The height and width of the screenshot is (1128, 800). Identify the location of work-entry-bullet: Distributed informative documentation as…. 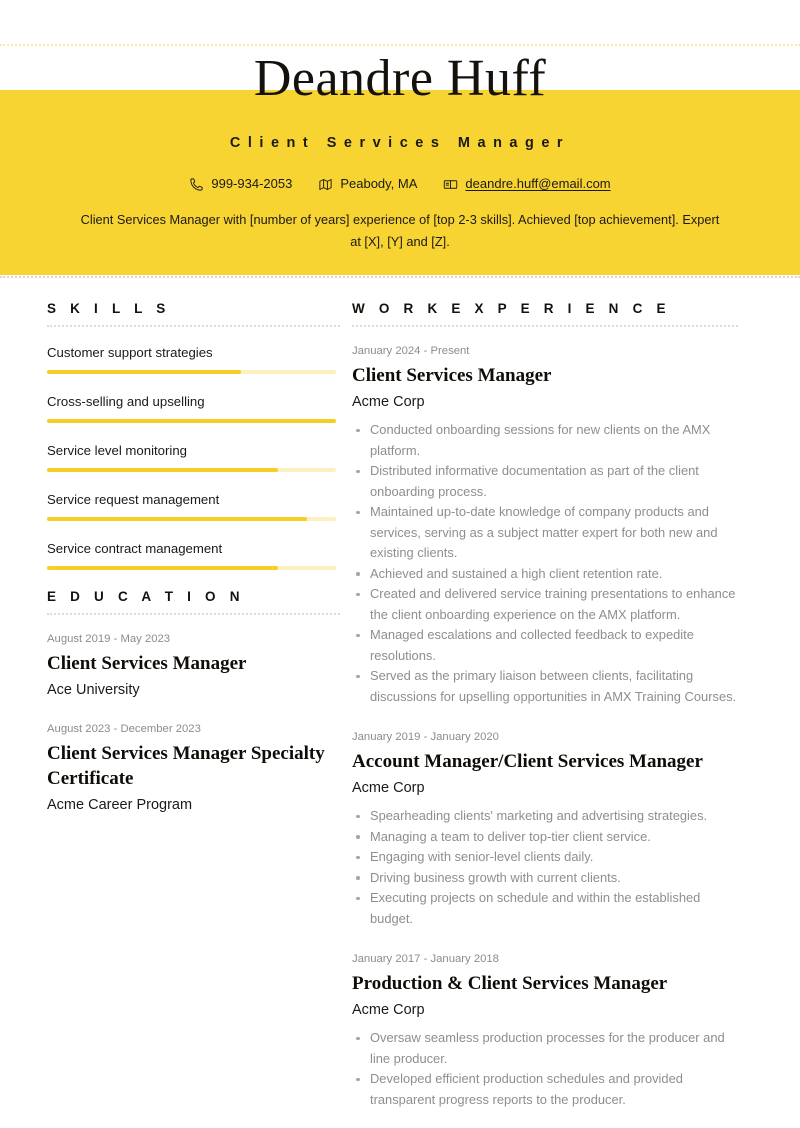
(545, 481).